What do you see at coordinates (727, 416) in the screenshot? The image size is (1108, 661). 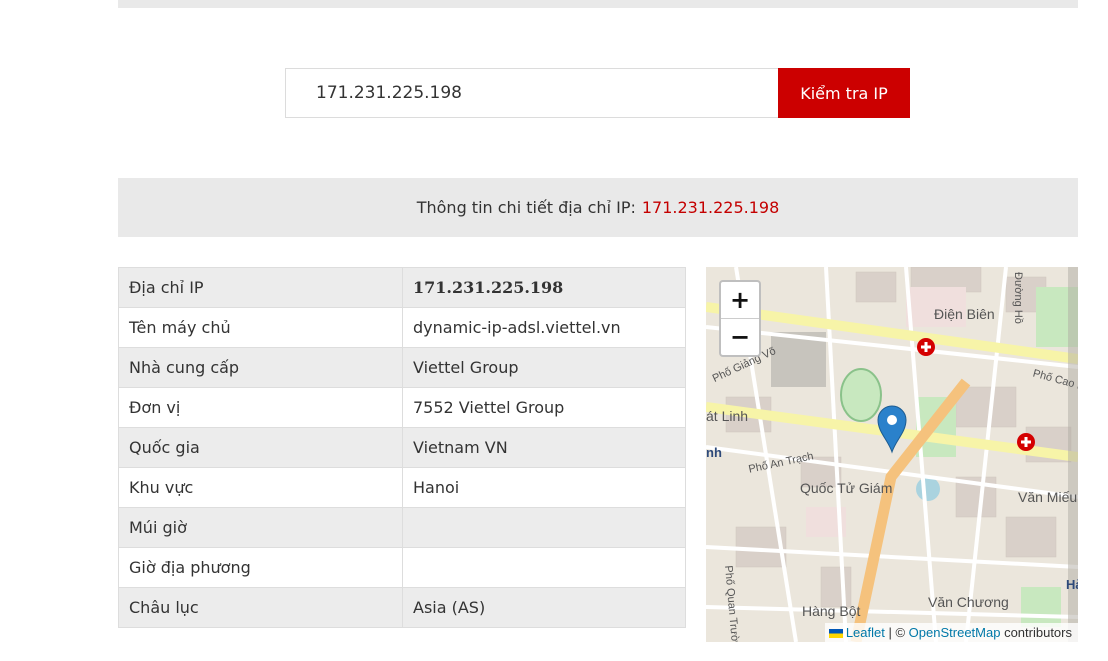 I see `map-label: át Linh` at bounding box center [727, 416].